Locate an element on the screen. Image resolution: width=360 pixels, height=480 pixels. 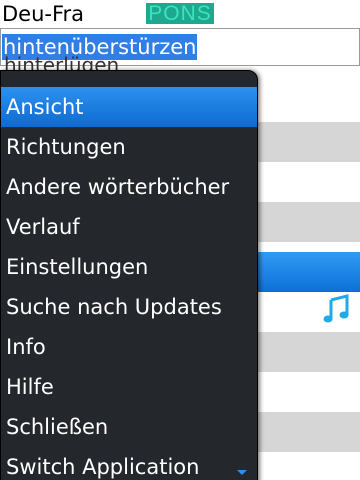
menu-item-hilfe: Hilfe is located at coordinates (129, 387).